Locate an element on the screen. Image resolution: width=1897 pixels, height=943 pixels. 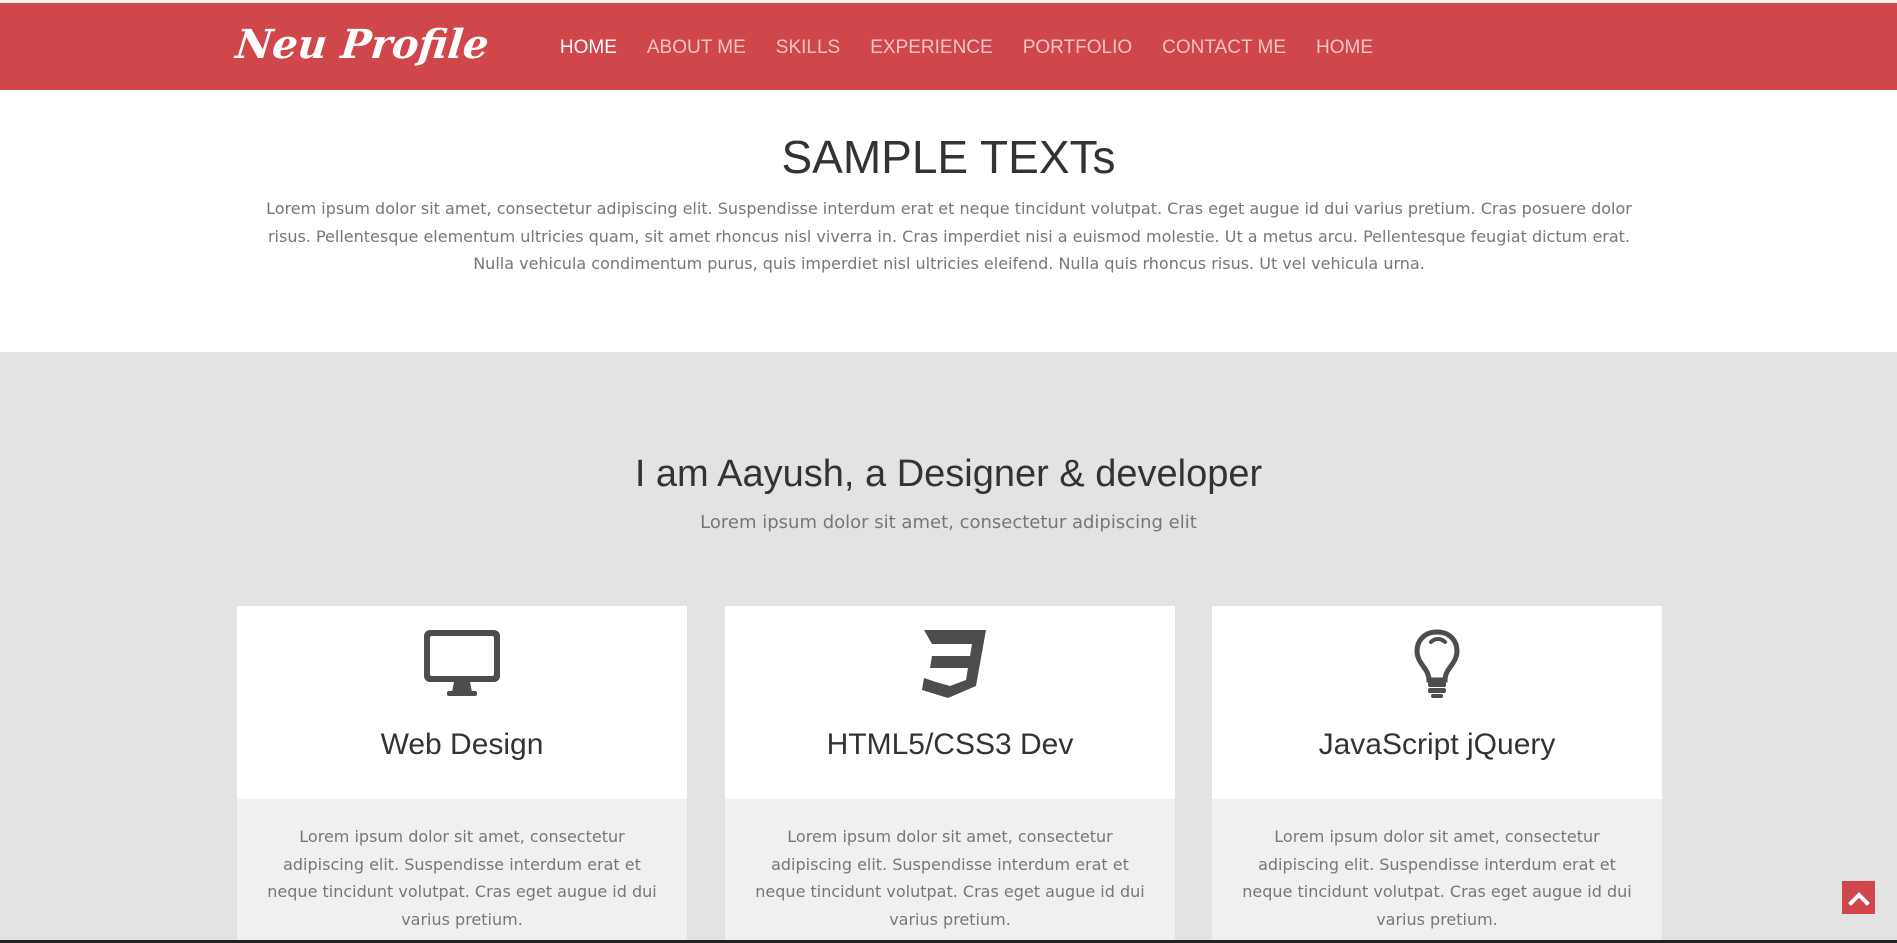
nav-item-home: HOME is located at coordinates (588, 48).